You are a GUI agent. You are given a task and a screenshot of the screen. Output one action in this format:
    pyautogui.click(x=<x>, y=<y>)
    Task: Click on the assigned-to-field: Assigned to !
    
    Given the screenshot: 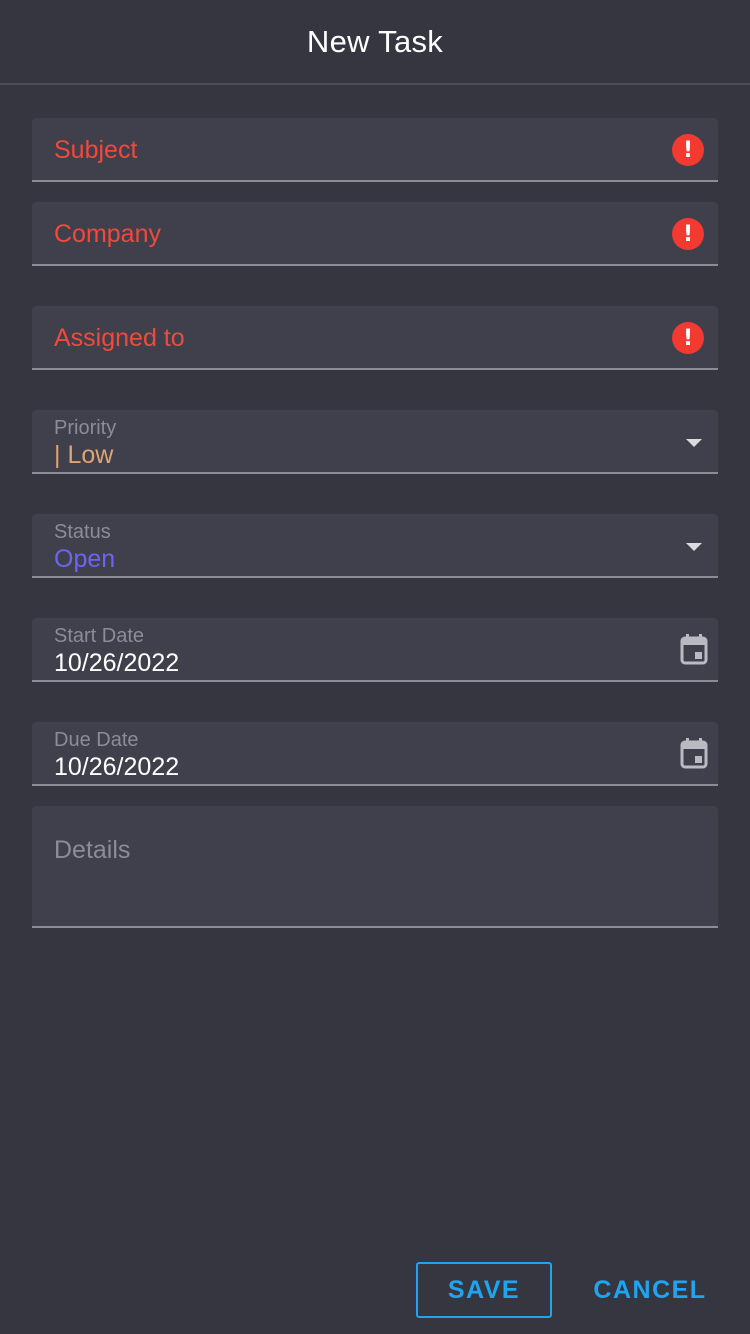 What is the action you would take?
    pyautogui.click(x=375, y=338)
    